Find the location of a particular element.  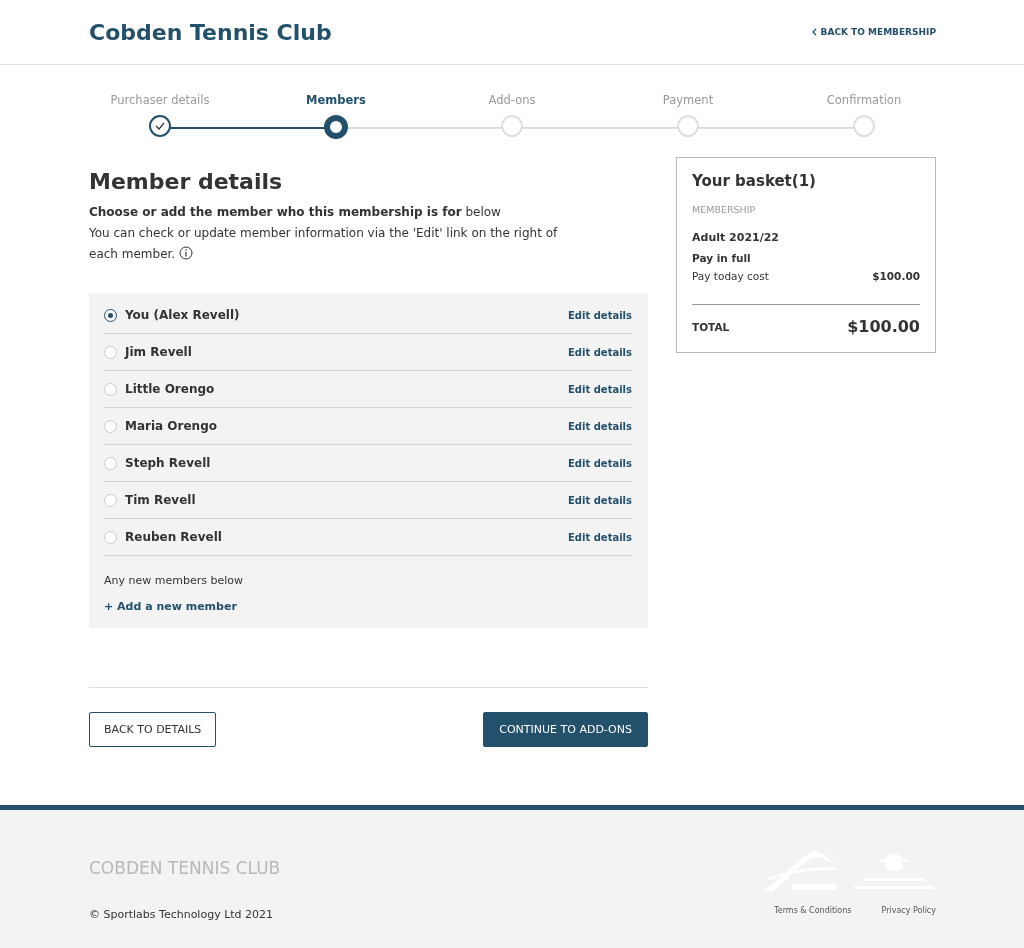

member-name: Steph Revell is located at coordinates (168, 463).